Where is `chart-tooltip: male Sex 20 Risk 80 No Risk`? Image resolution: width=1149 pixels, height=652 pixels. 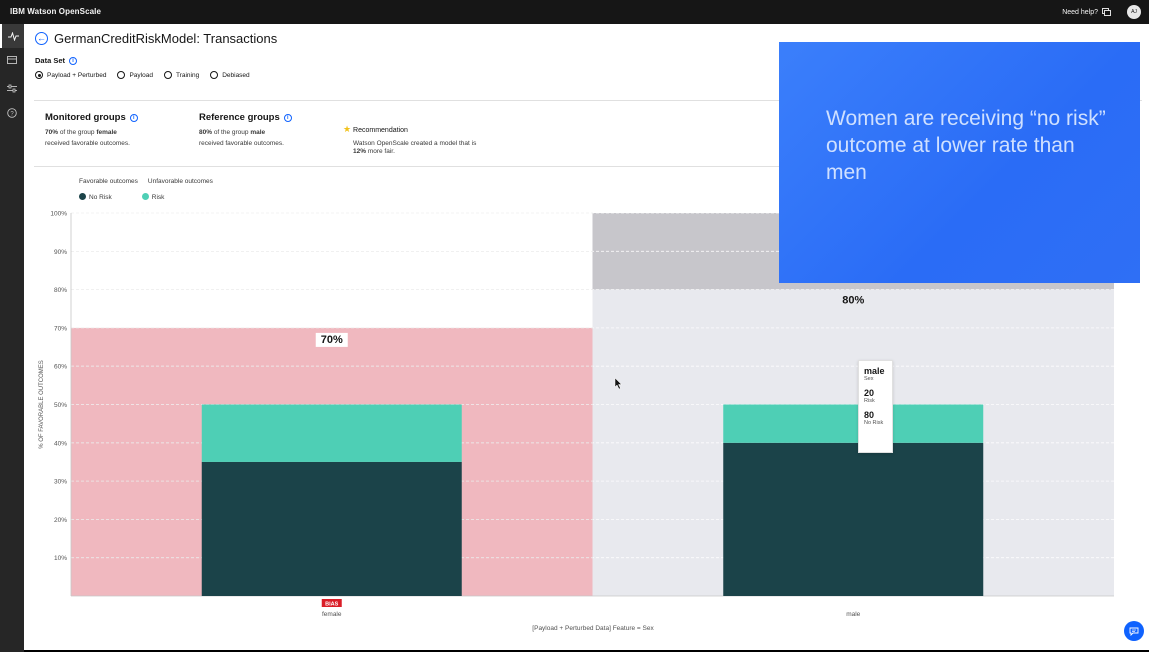
chart-tooltip: male Sex 20 Risk 80 No Risk is located at coordinates (875, 406).